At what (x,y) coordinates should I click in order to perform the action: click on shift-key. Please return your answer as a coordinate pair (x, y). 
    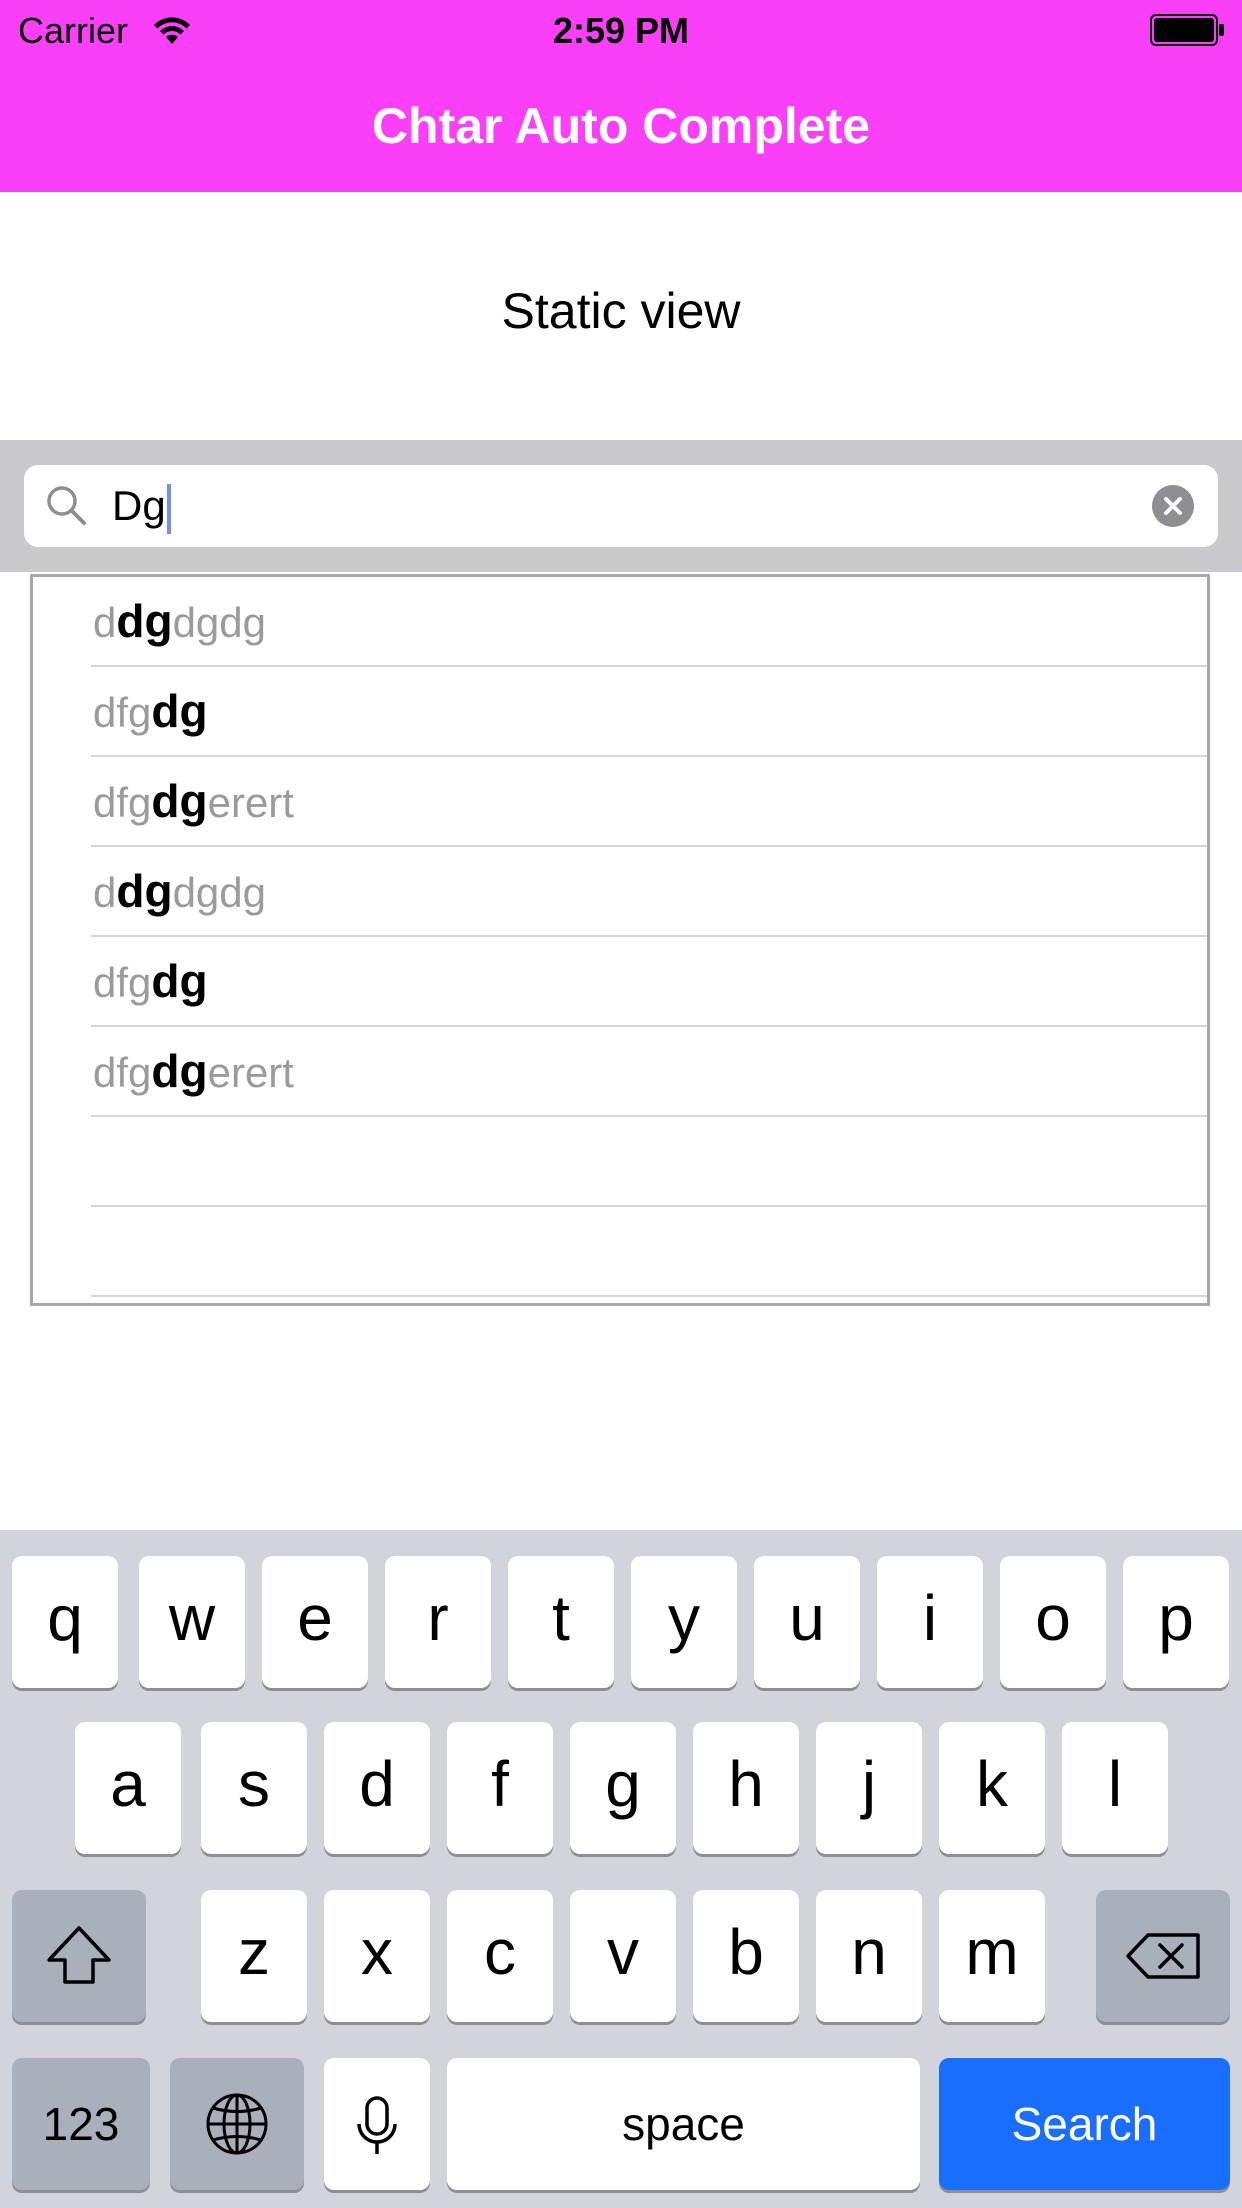
    Looking at the image, I should click on (79, 1956).